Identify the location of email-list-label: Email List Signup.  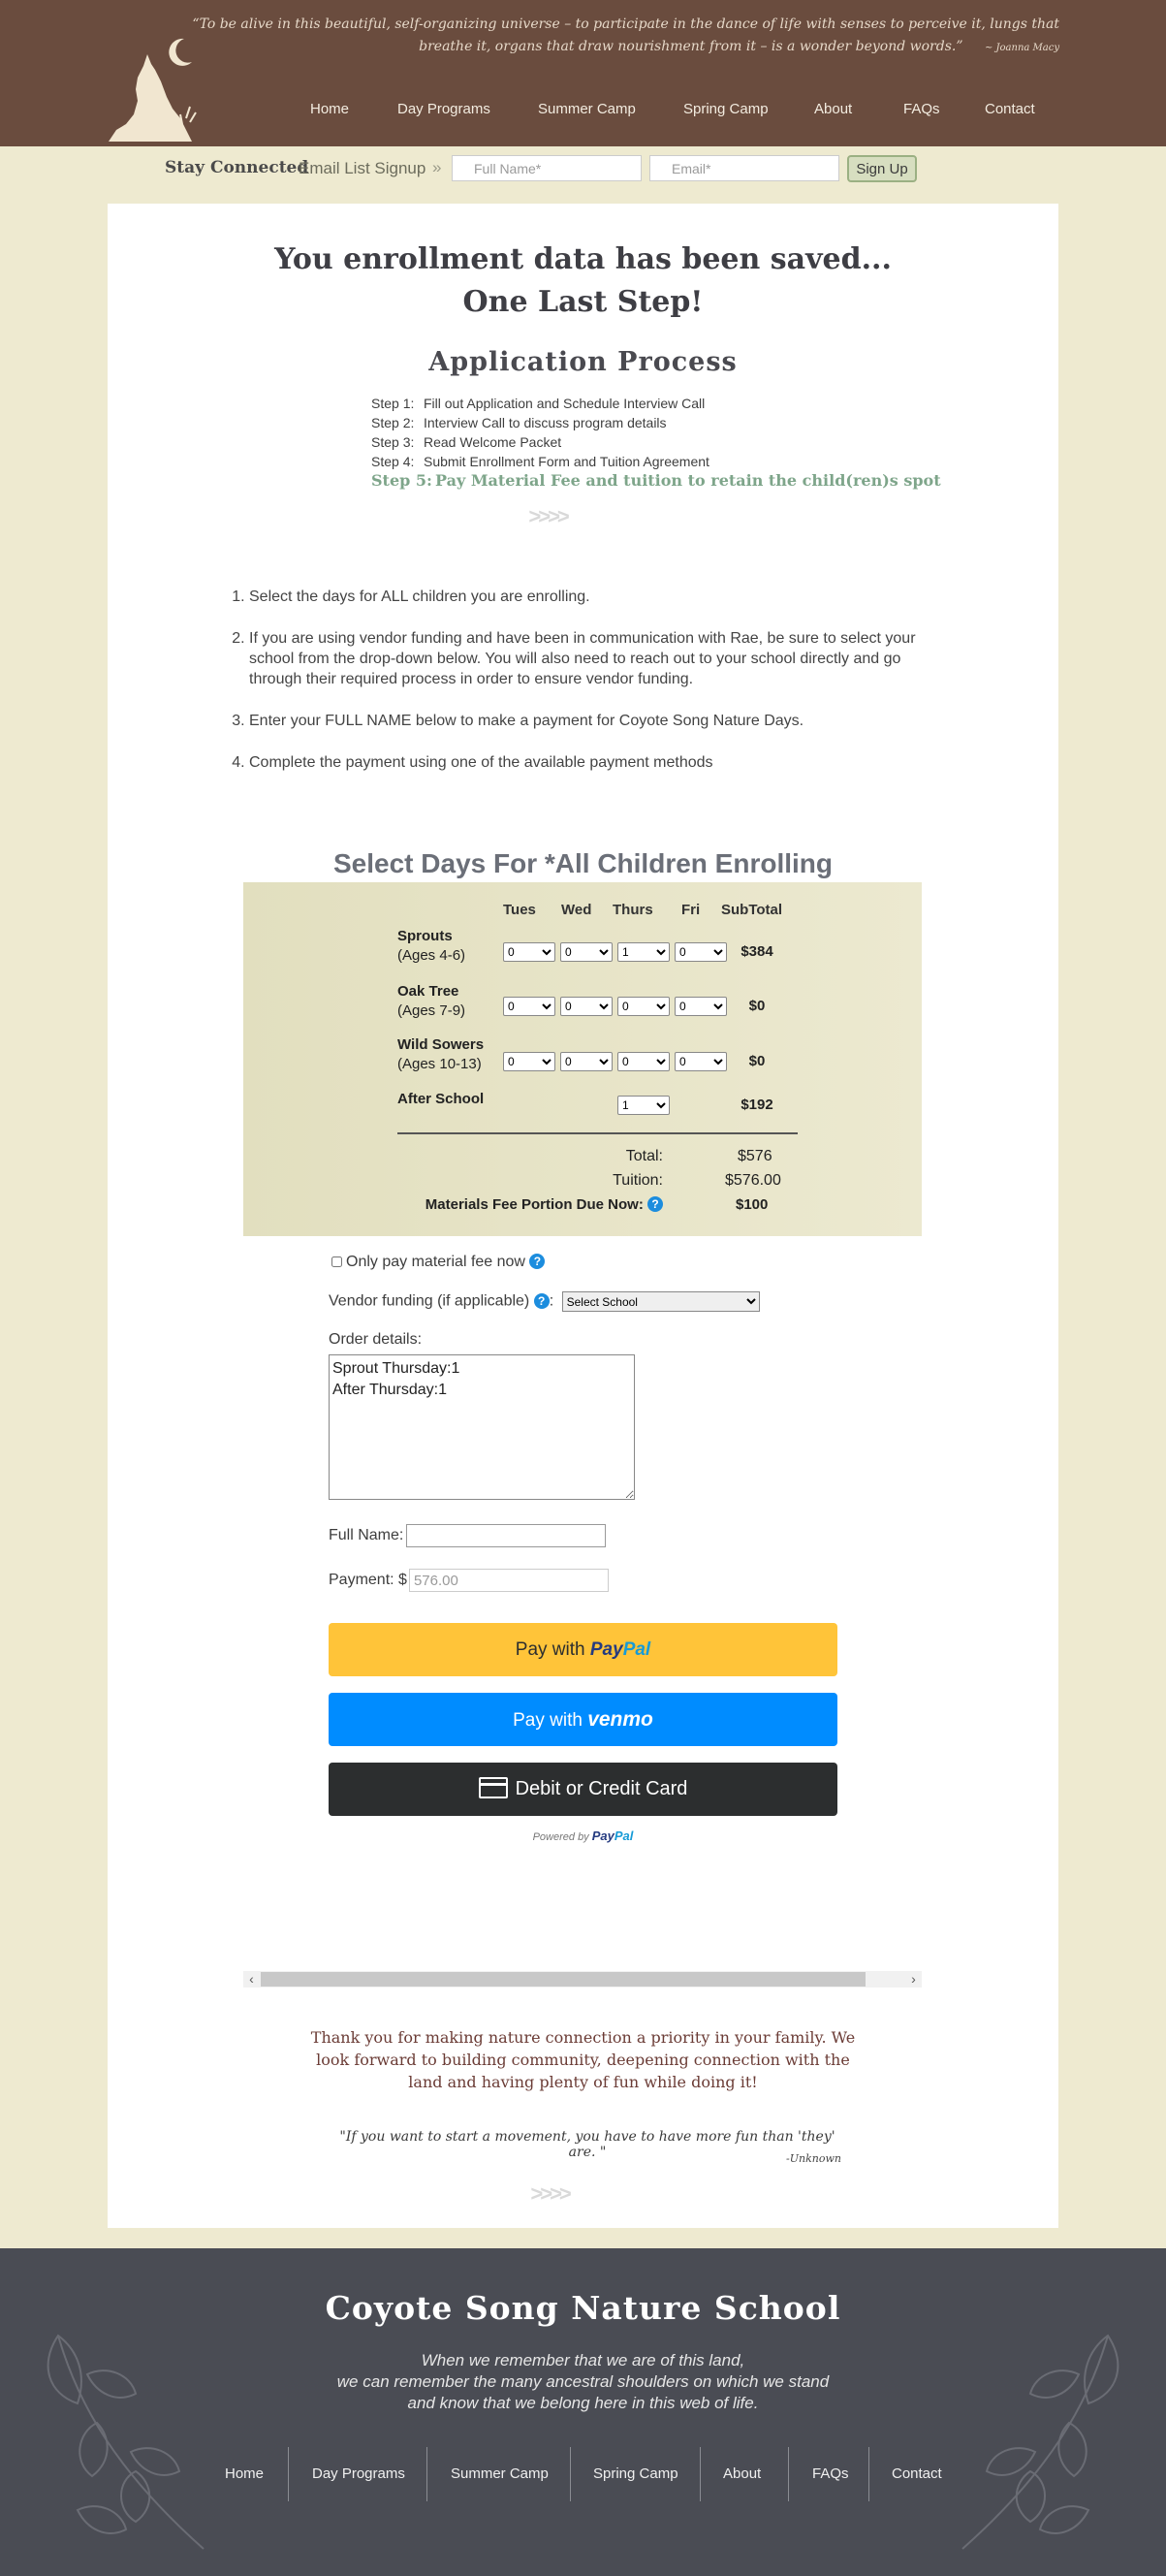
(362, 168).